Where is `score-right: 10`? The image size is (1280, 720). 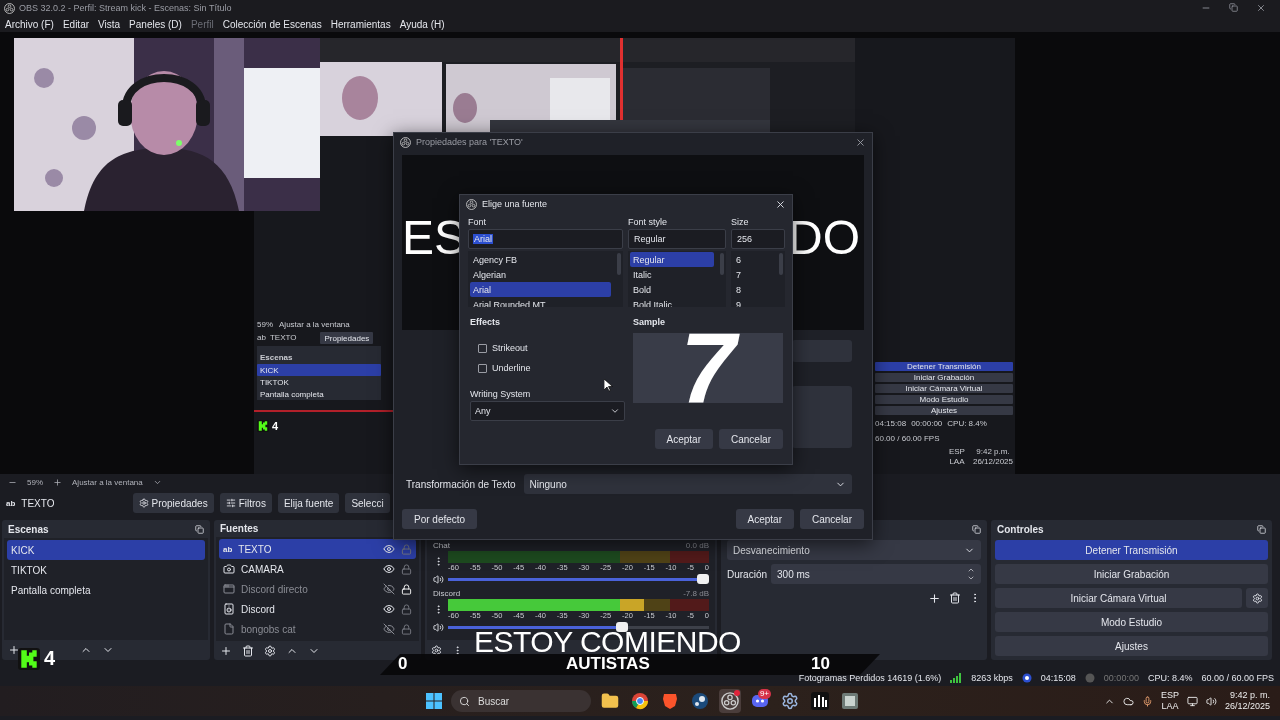
score-right: 10 is located at coordinates (820, 664).